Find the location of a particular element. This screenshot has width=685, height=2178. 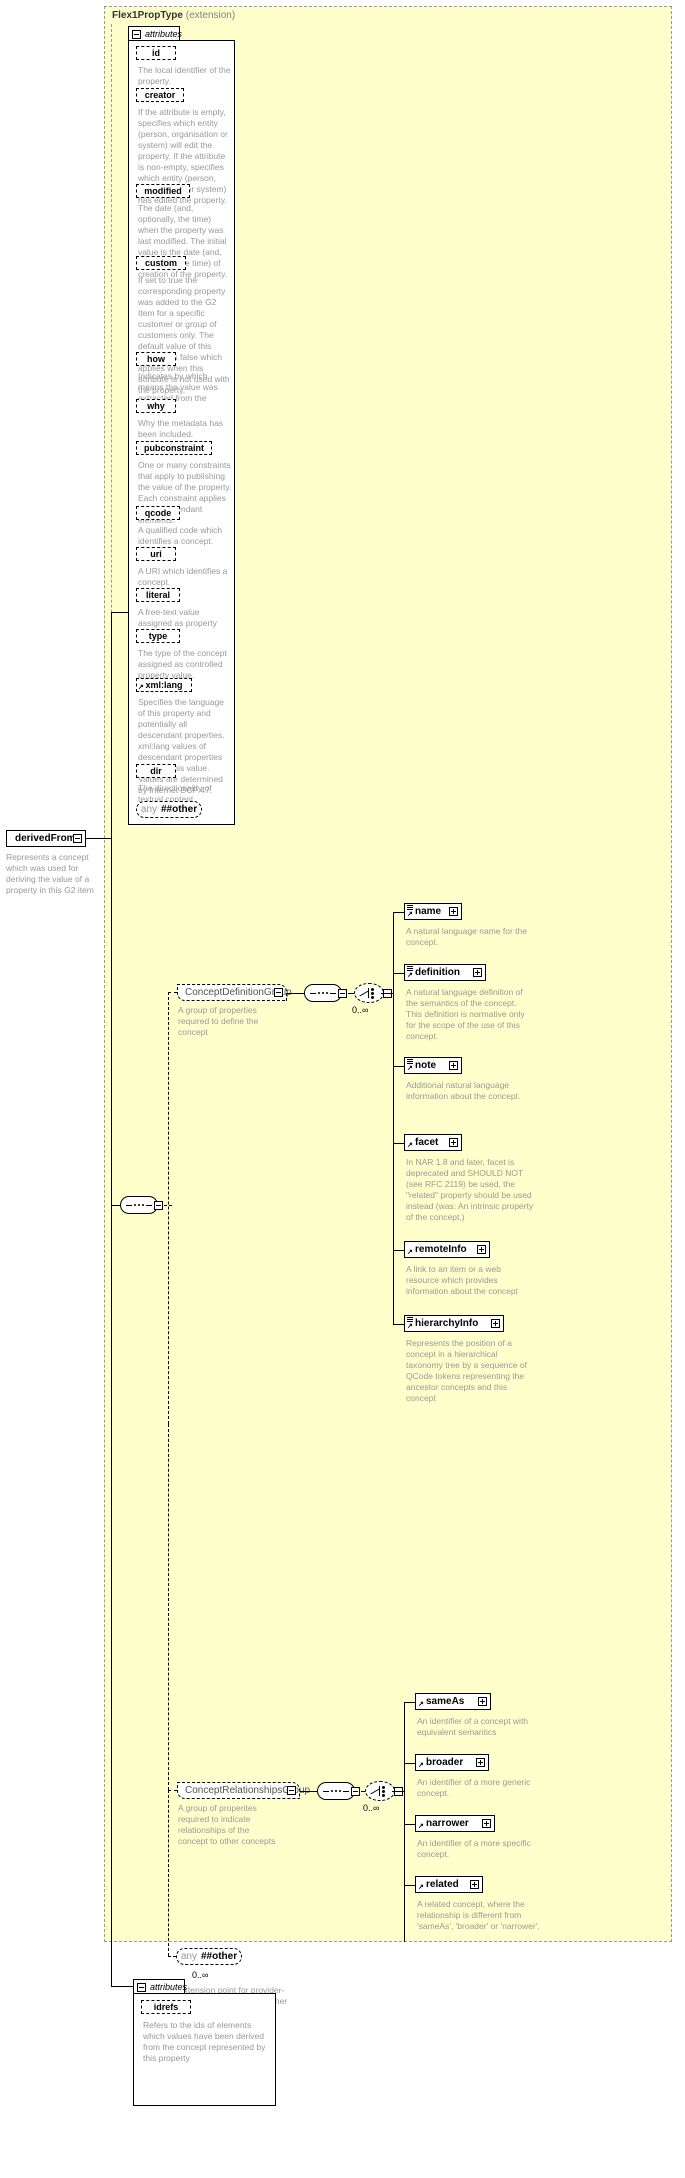

attribute-node-qcode: qcode is located at coordinates (159, 515).